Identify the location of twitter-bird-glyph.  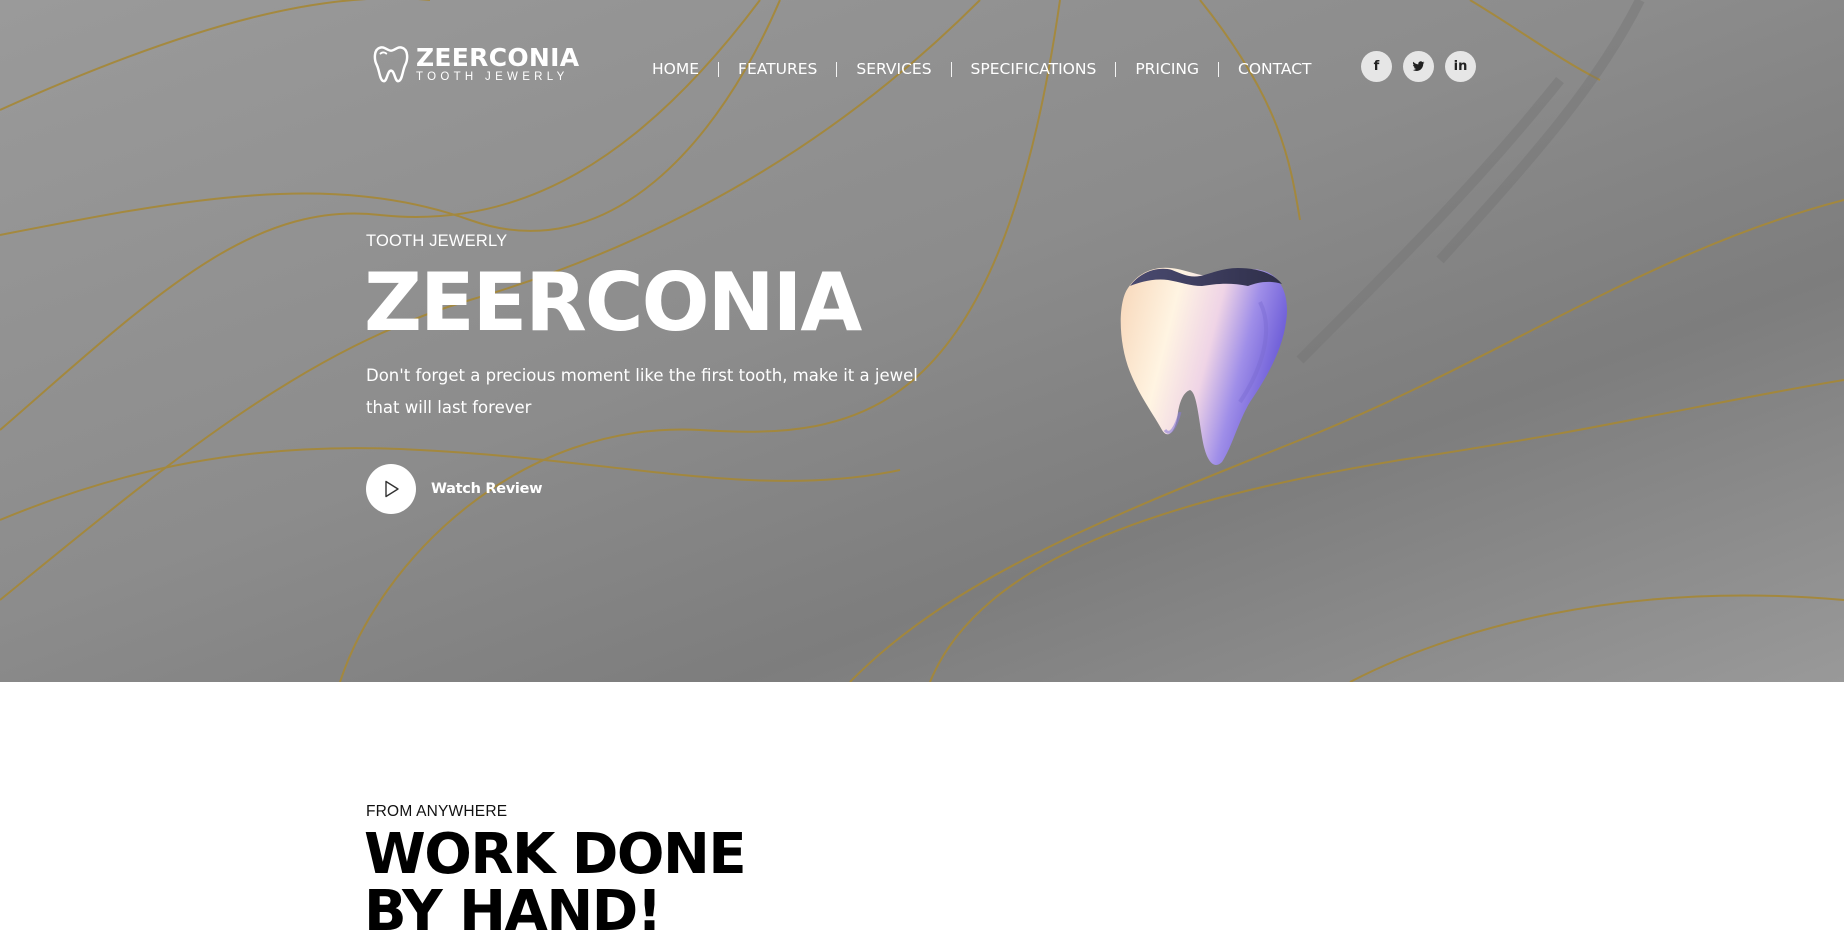
(1418, 66).